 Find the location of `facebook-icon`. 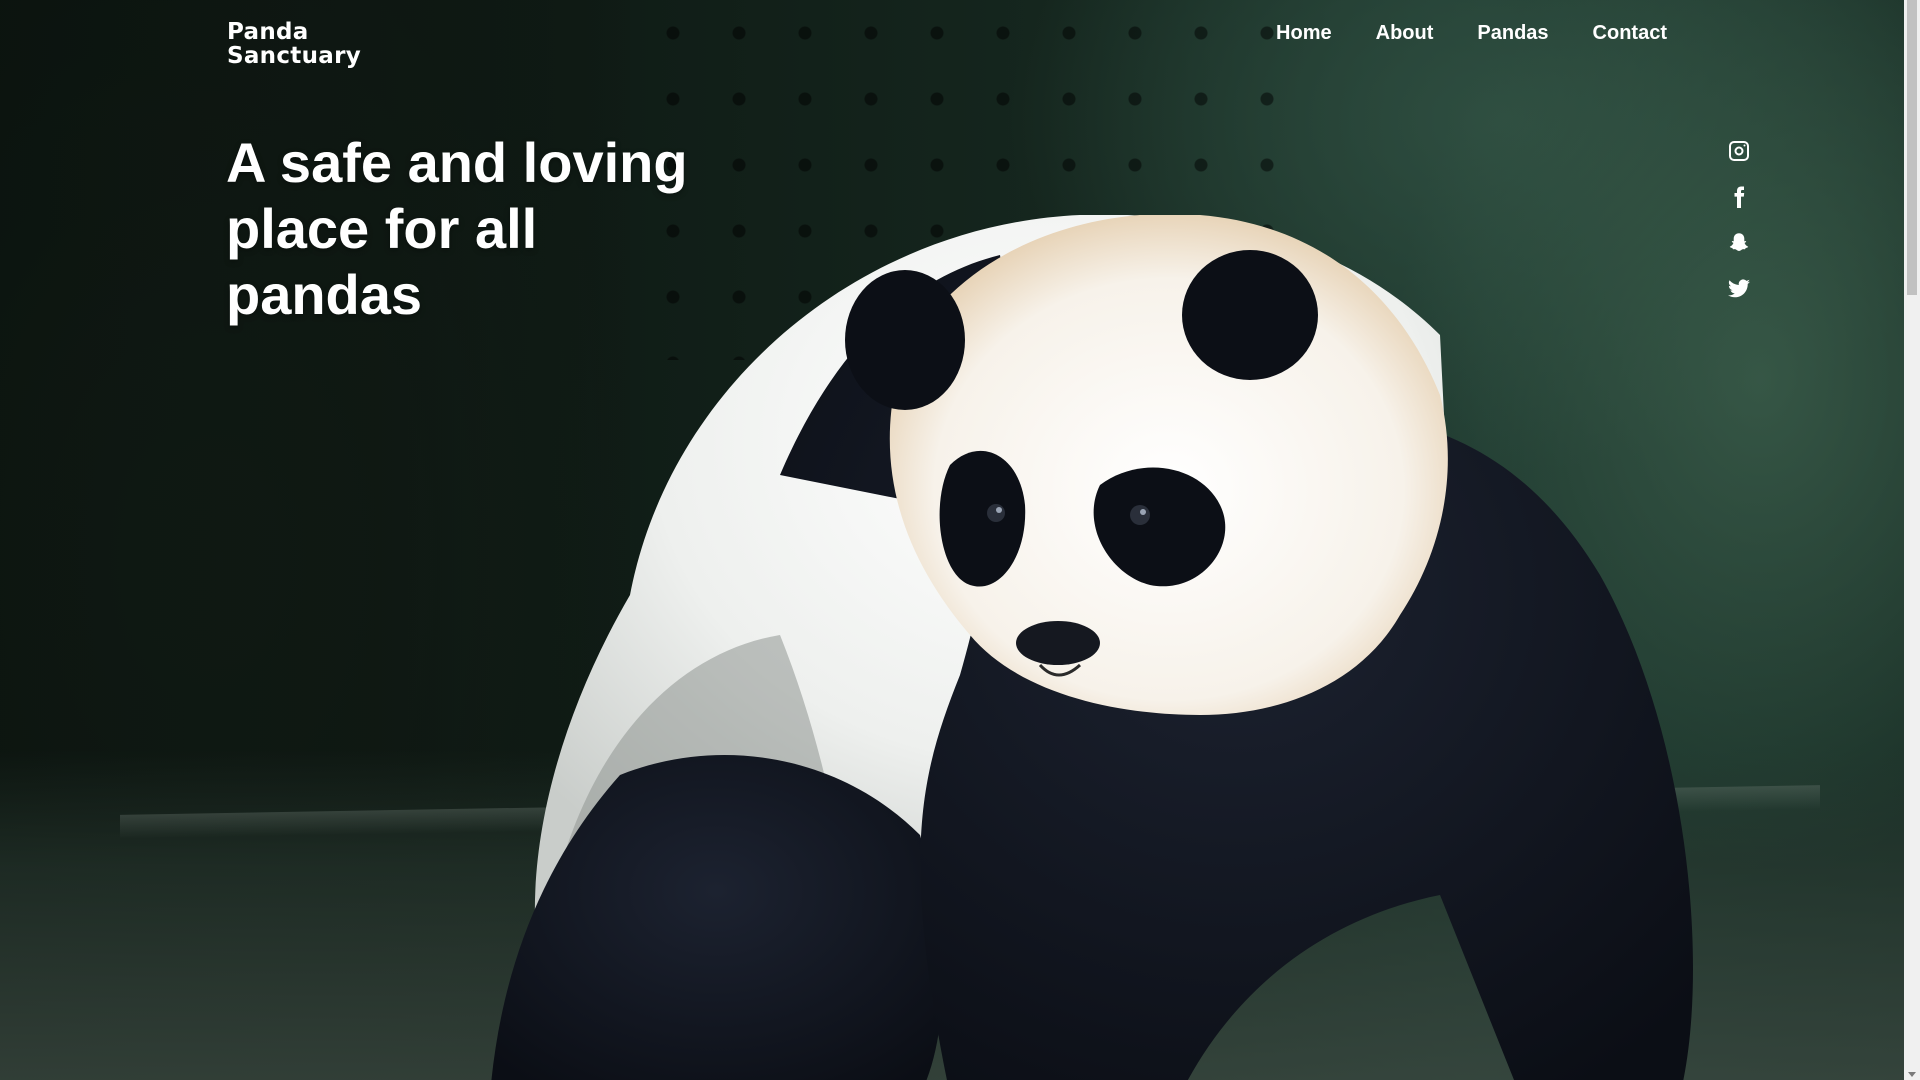

facebook-icon is located at coordinates (1739, 197).